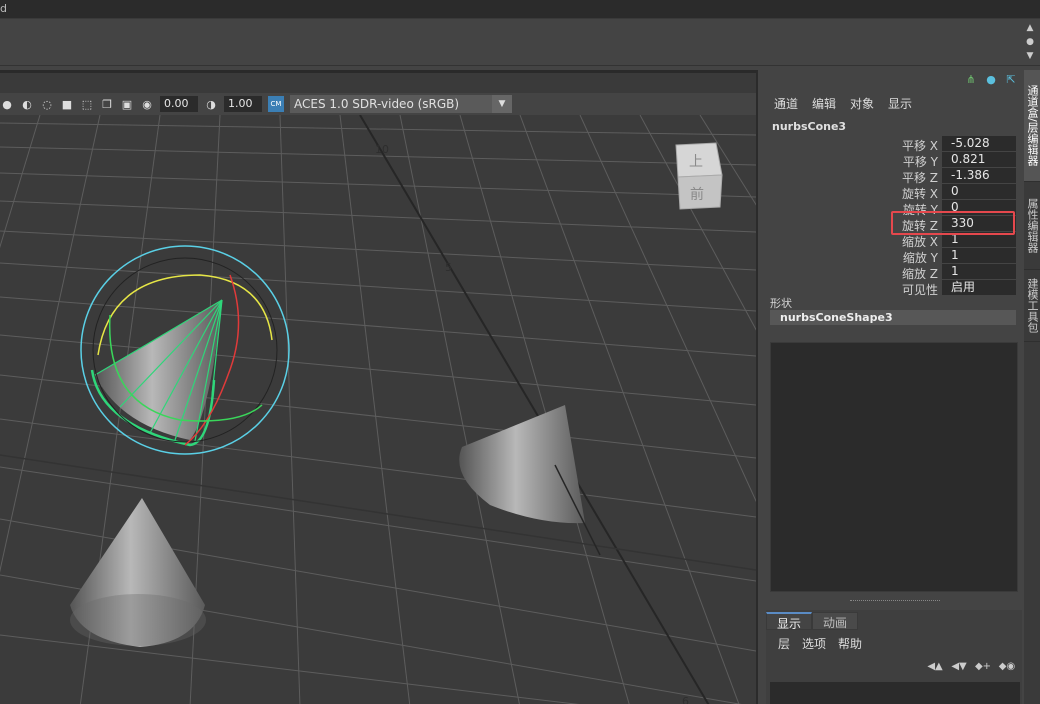 The width and height of the screenshot is (1040, 704). What do you see at coordinates (1032, 306) in the screenshot?
I see `tab-modeling-toolkit: 建模工具包` at bounding box center [1032, 306].